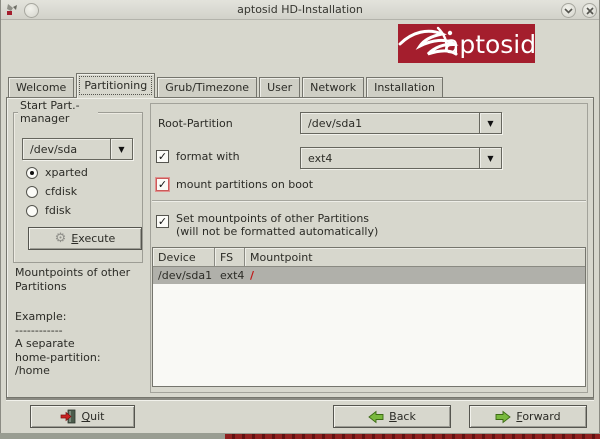  I want to click on execute-button-label: Execute, so click(93, 238).